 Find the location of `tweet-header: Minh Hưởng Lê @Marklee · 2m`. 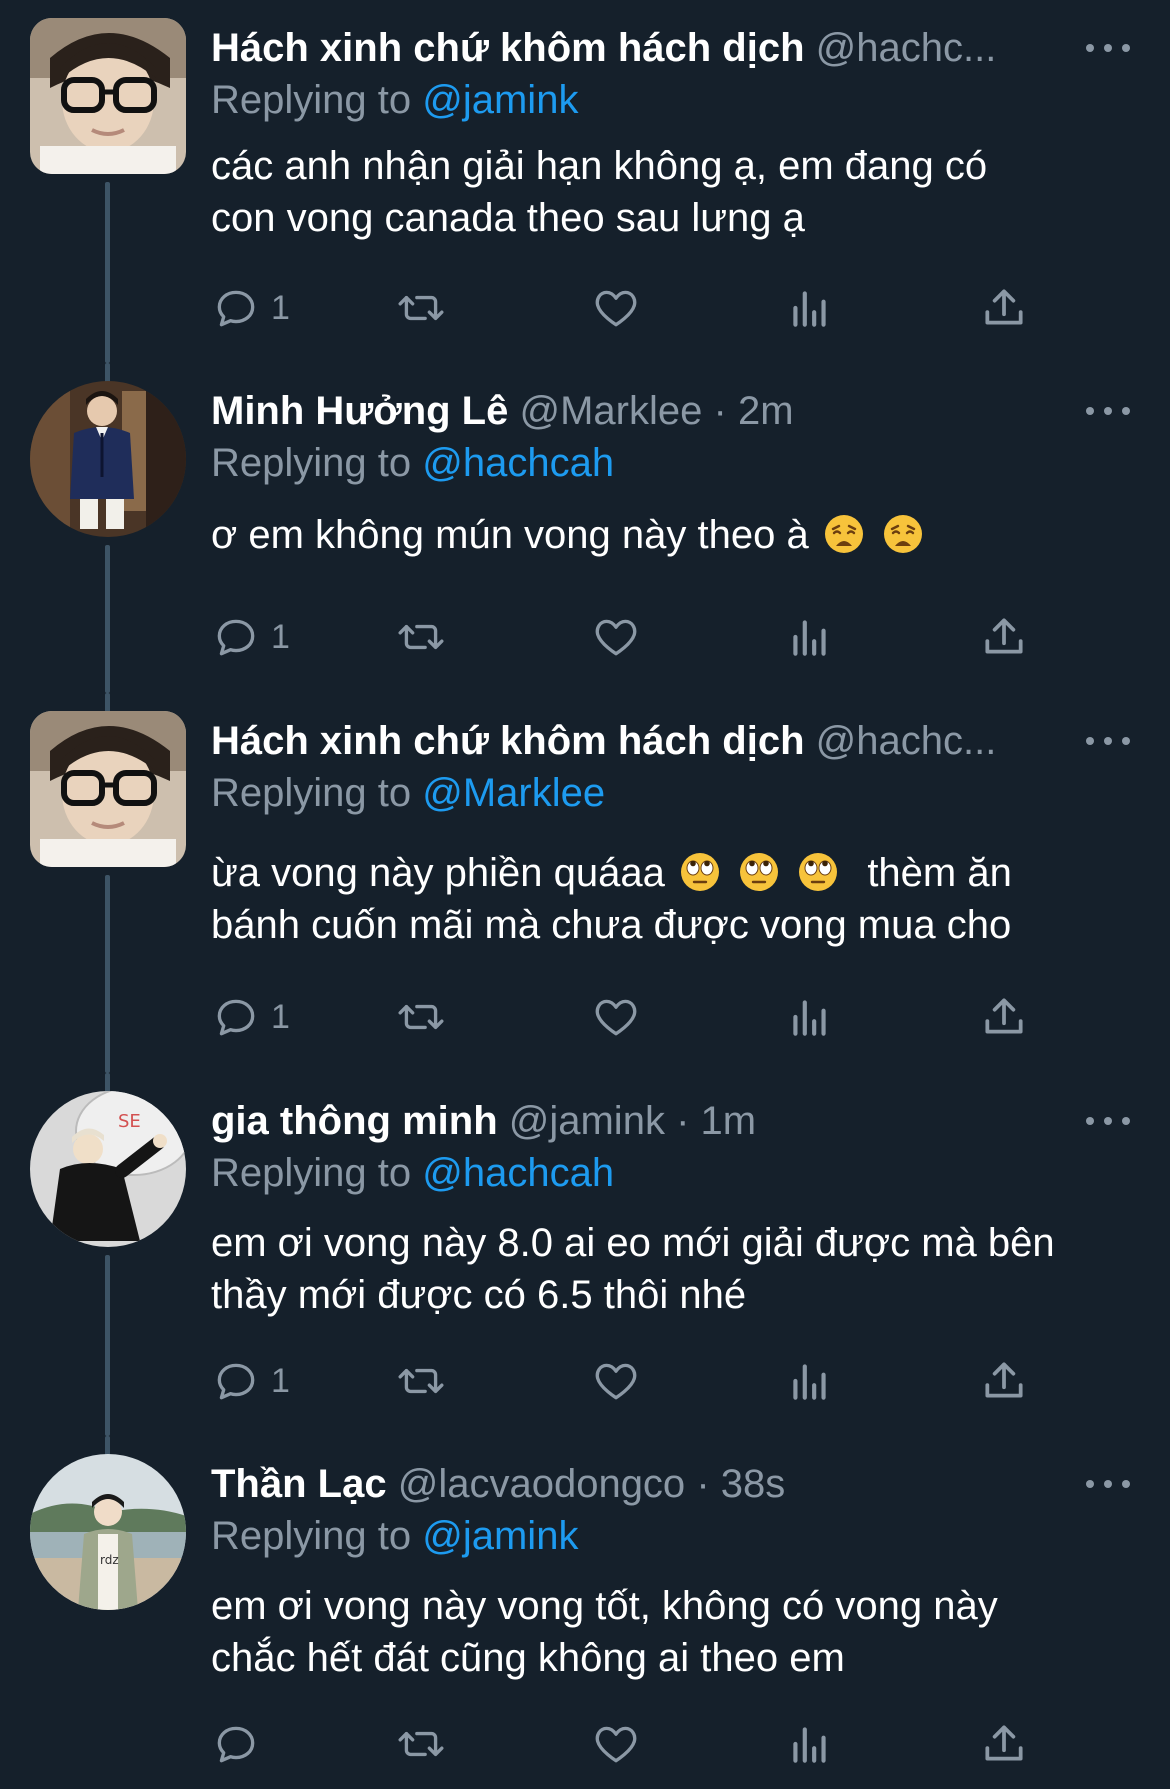

tweet-header: Minh Hưởng Lê @Marklee · 2m is located at coordinates (641, 411).